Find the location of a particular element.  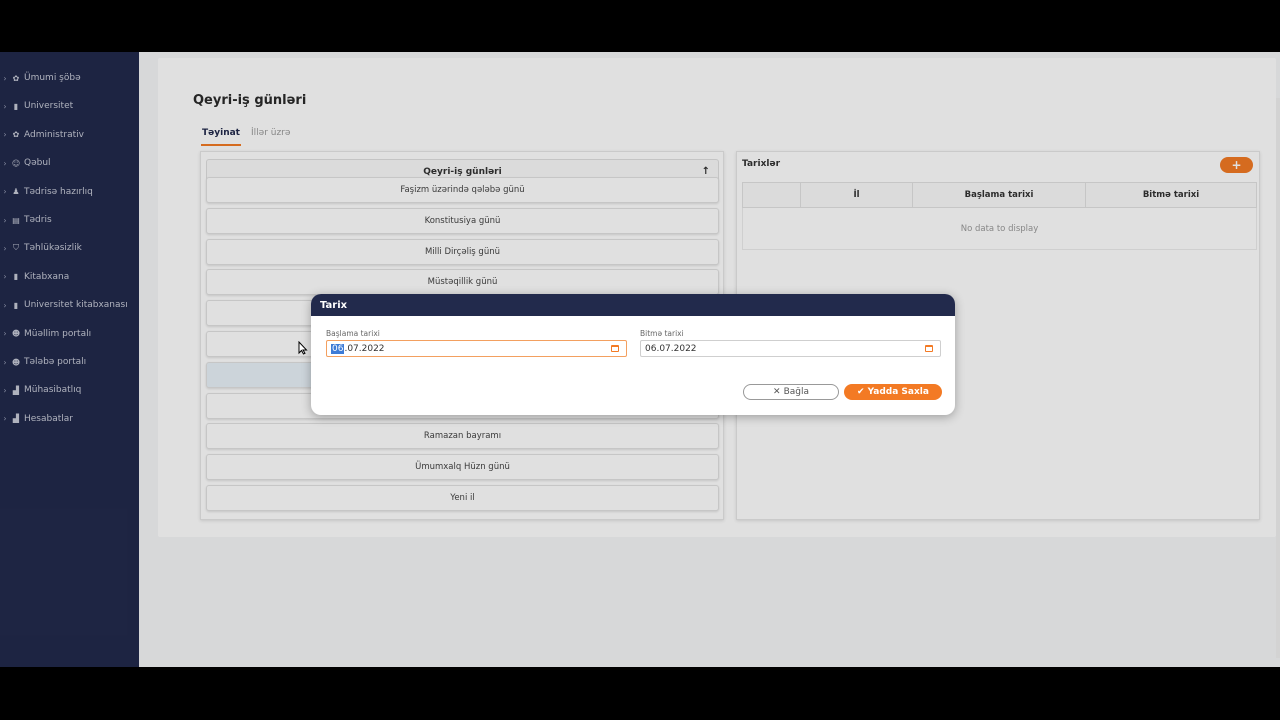

save-button-label: Yadda Saxla is located at coordinates (898, 392).